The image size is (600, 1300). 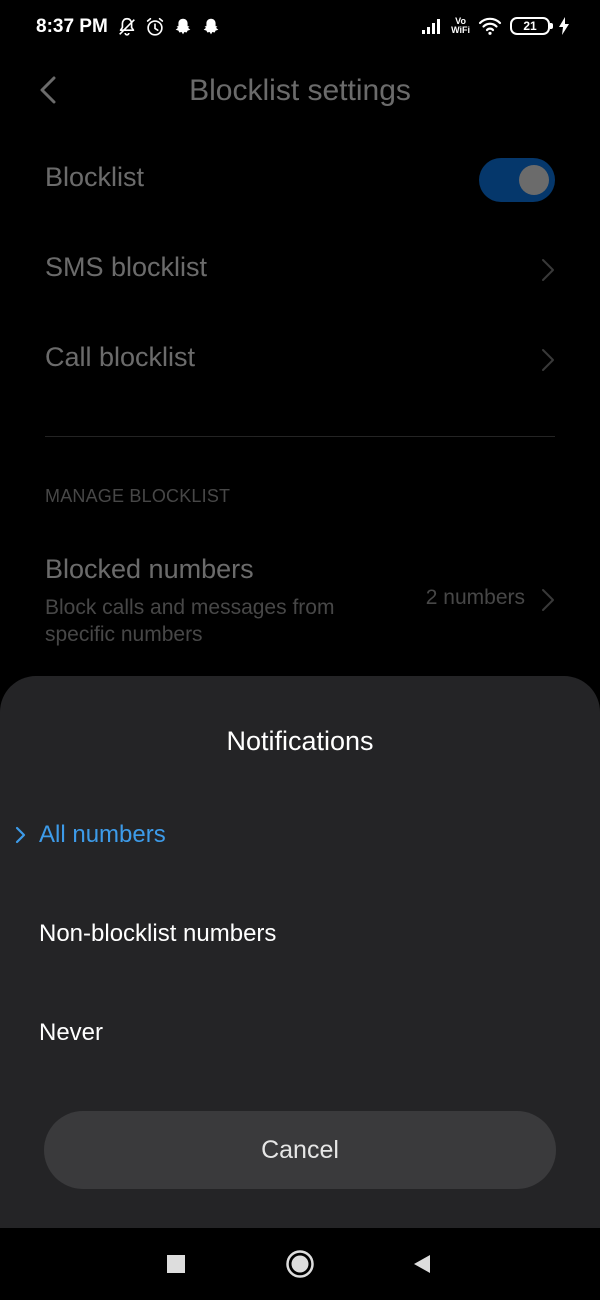 What do you see at coordinates (517, 180) in the screenshot?
I see `blocklist-toggle` at bounding box center [517, 180].